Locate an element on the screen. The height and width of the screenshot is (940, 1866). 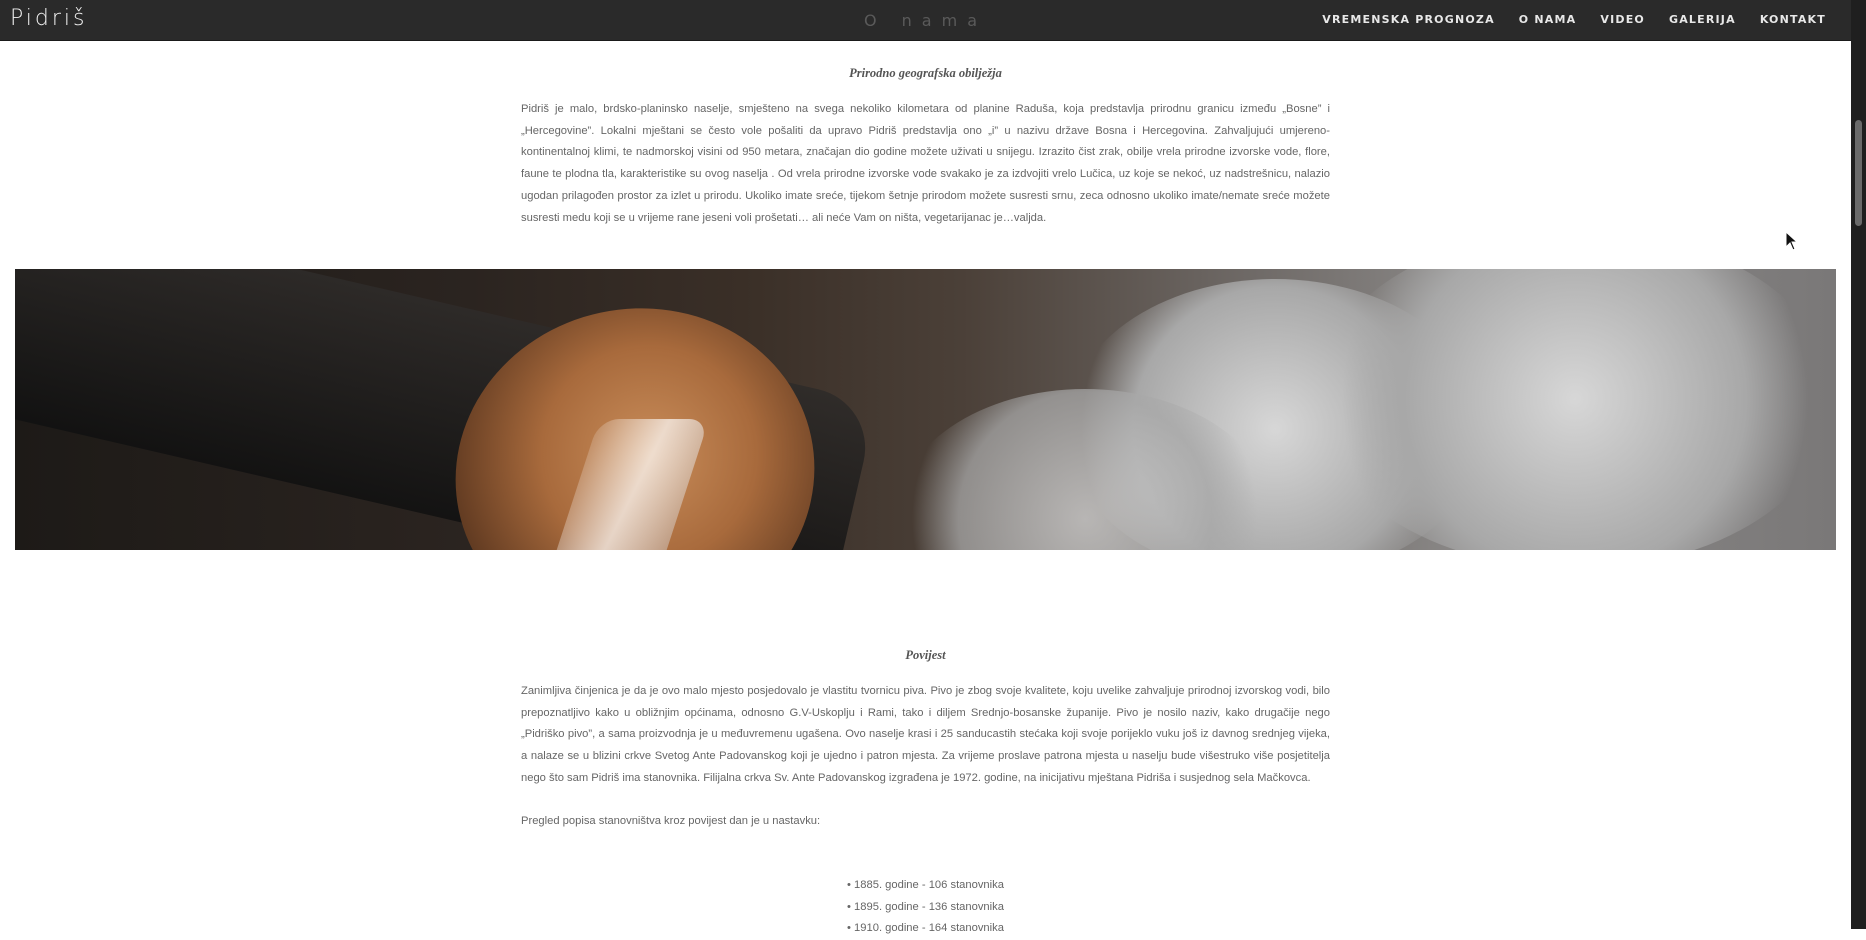
section-heading-povijest: Povijest is located at coordinates (925, 655).